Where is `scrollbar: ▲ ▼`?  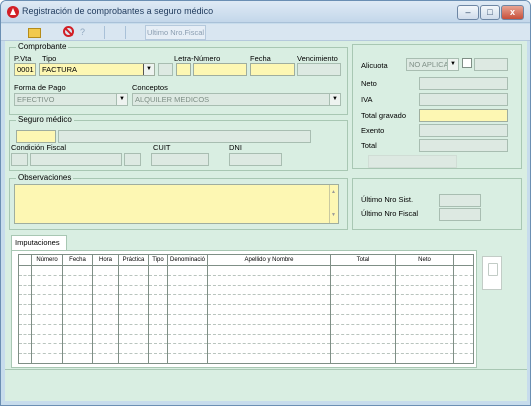 scrollbar: ▲ ▼ is located at coordinates (333, 204).